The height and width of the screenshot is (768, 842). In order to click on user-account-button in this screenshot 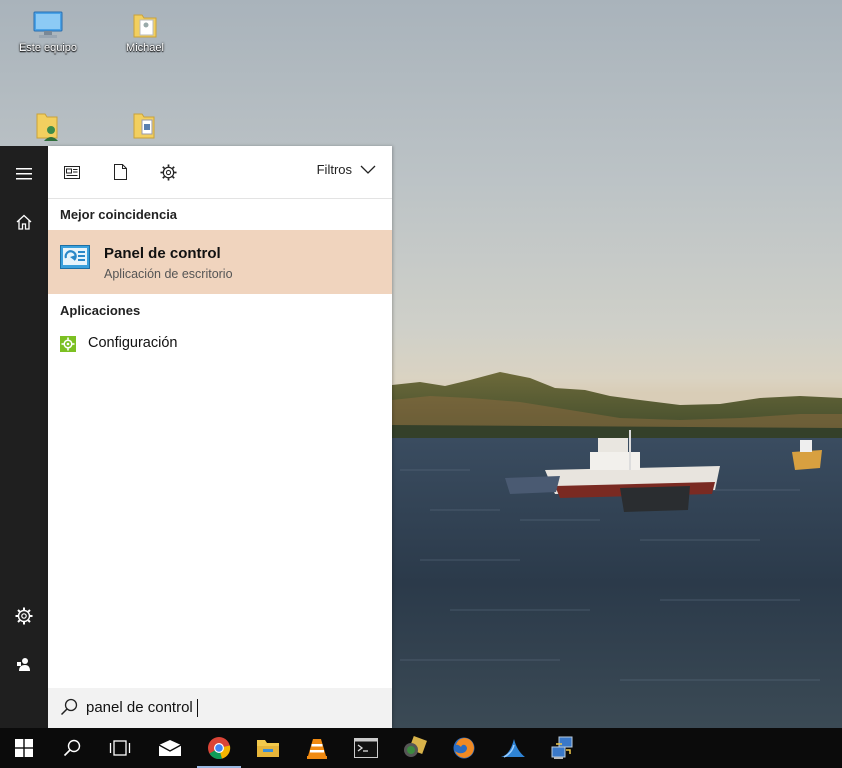, I will do `click(24, 664)`.